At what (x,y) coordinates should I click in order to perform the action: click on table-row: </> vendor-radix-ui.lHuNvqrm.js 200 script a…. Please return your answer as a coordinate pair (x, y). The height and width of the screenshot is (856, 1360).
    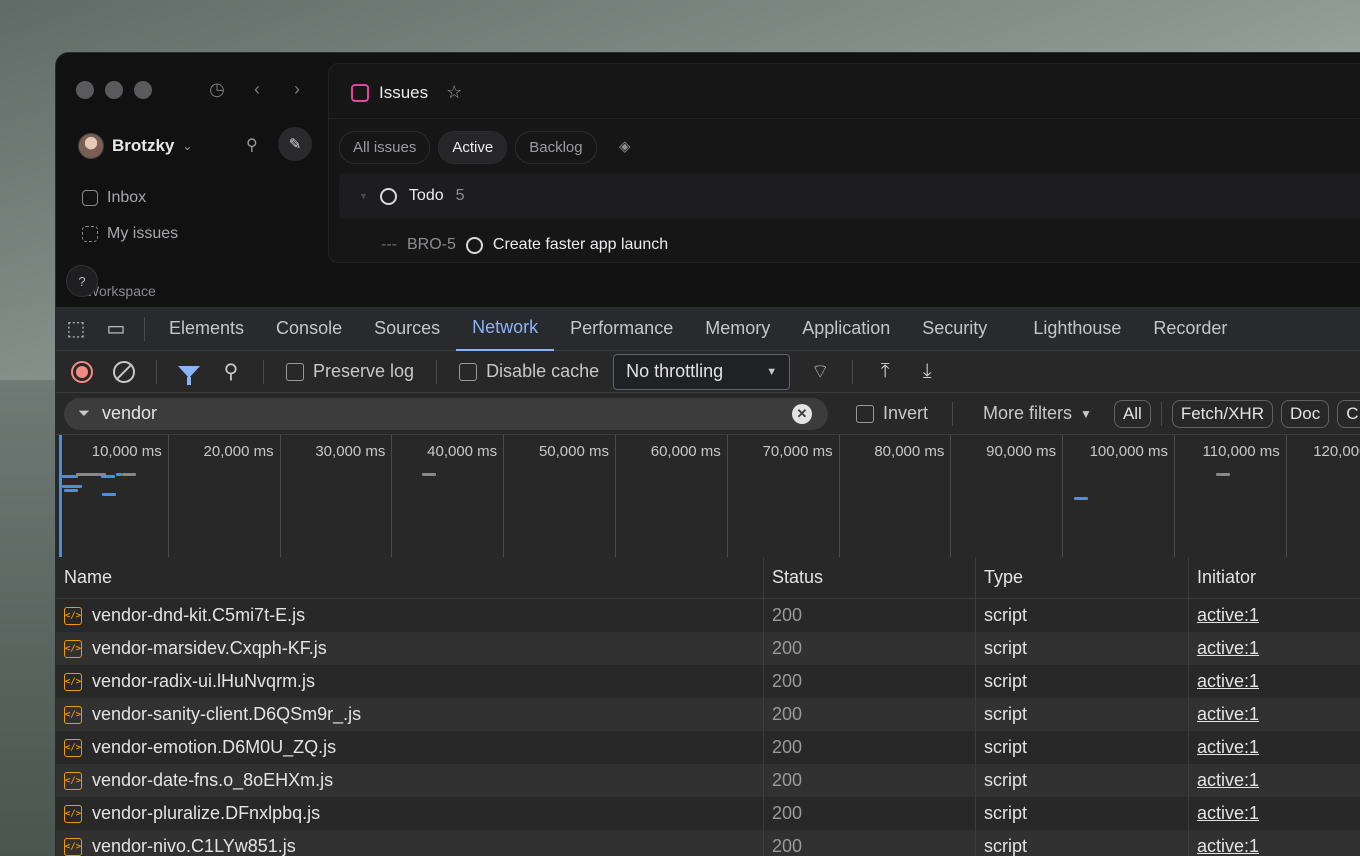
    Looking at the image, I should click on (708, 681).